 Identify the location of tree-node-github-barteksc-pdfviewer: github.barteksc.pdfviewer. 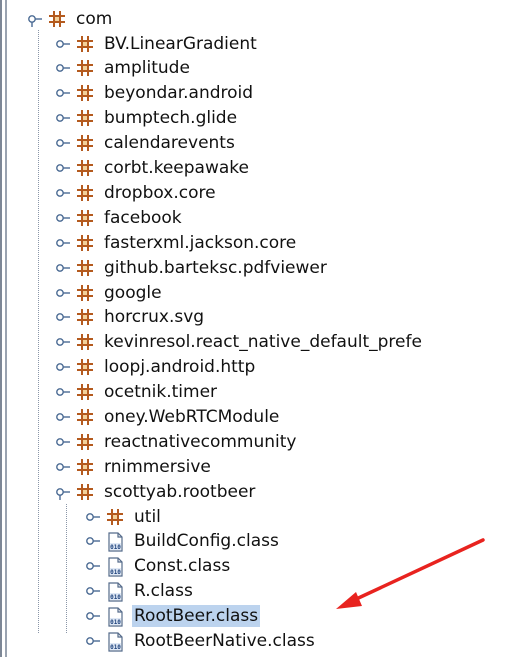
(191, 267).